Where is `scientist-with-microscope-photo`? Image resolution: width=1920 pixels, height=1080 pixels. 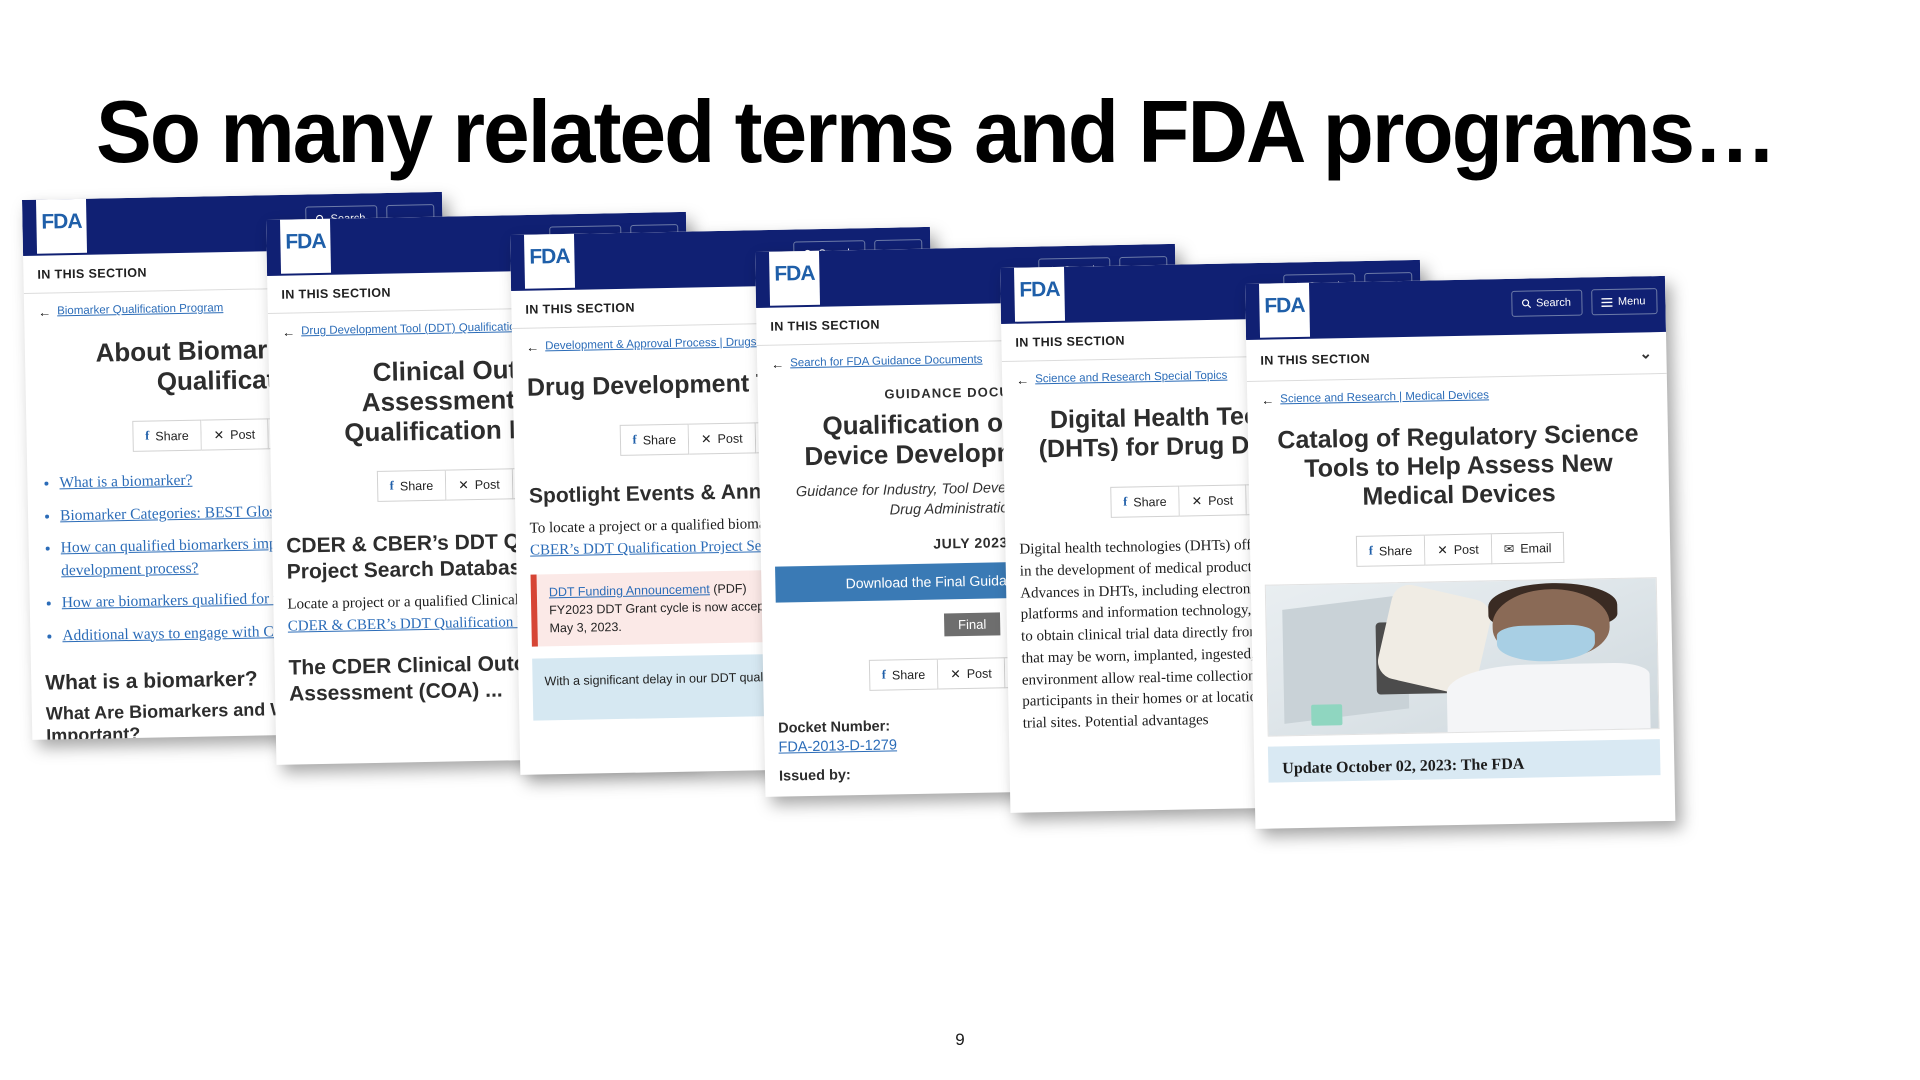
scientist-with-microscope-photo is located at coordinates (1462, 657).